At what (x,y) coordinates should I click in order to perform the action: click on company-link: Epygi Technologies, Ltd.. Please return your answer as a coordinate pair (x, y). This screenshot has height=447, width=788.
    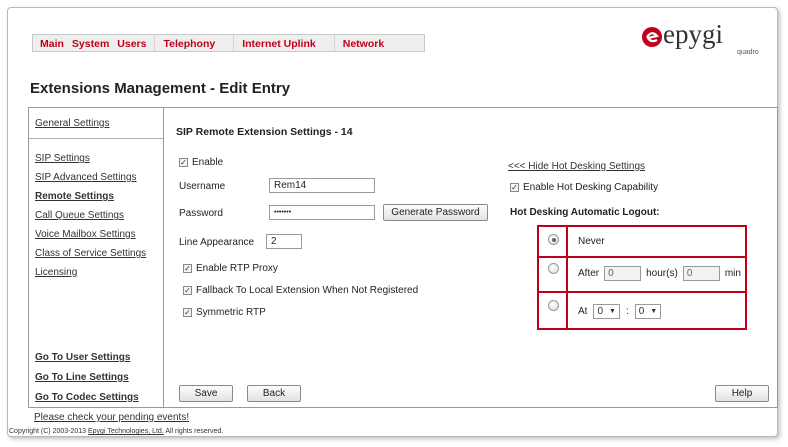
    Looking at the image, I should click on (126, 431).